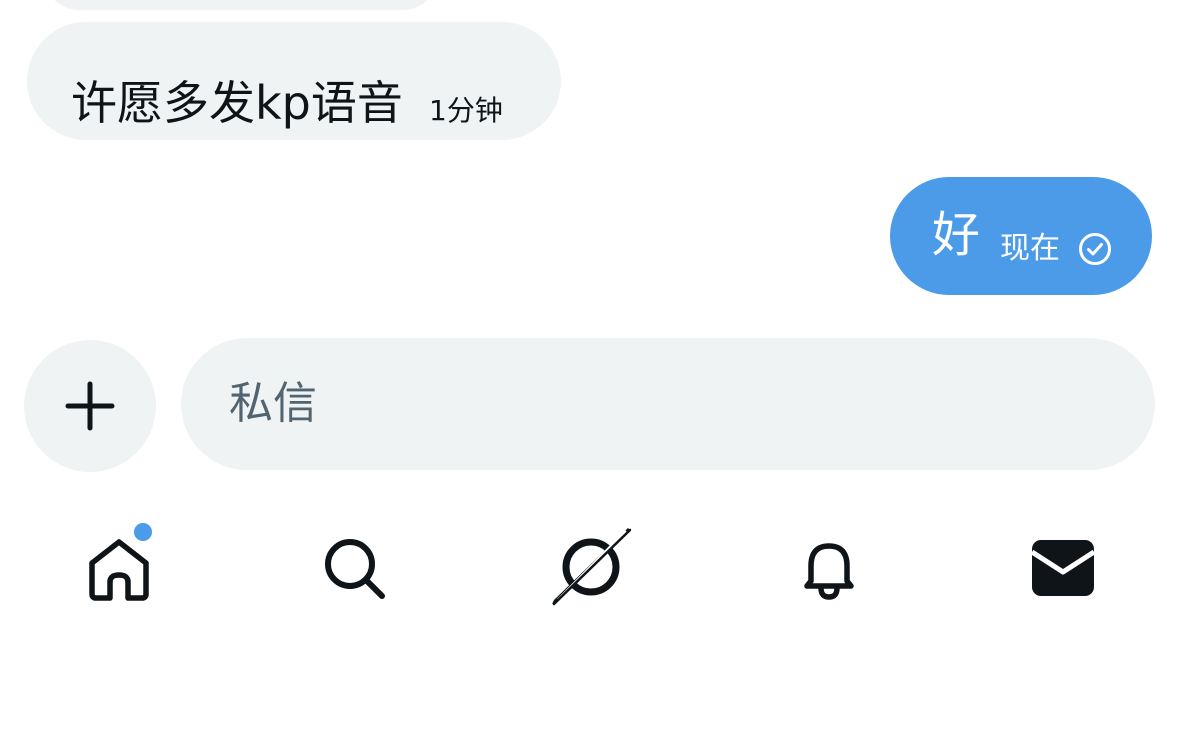 This screenshot has width=1179, height=743. I want to click on incoming-message-bubble: 许愿多发kp语音 1分钟, so click(294, 81).